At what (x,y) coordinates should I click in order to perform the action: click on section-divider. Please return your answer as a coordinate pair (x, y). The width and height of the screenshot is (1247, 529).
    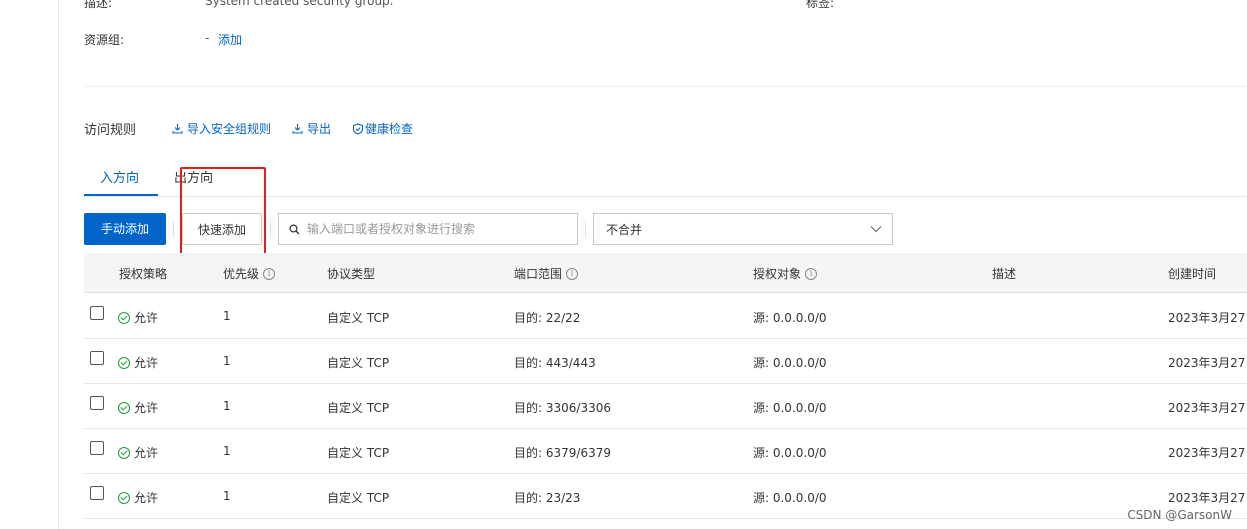
    Looking at the image, I should click on (665, 86).